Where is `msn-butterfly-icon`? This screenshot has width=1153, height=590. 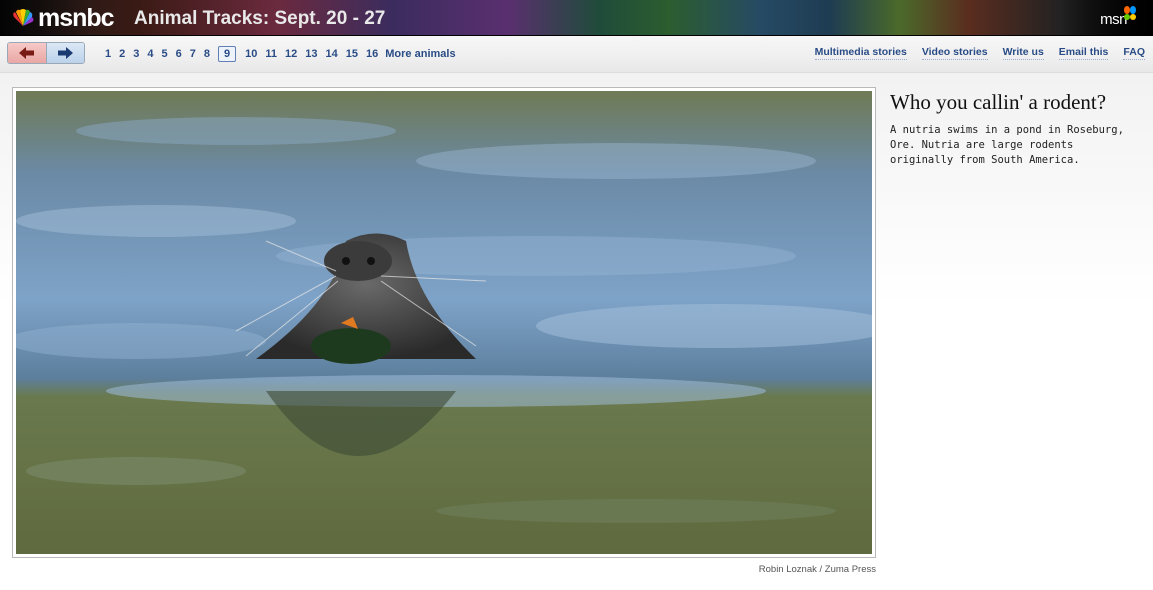 msn-butterfly-icon is located at coordinates (1130, 13).